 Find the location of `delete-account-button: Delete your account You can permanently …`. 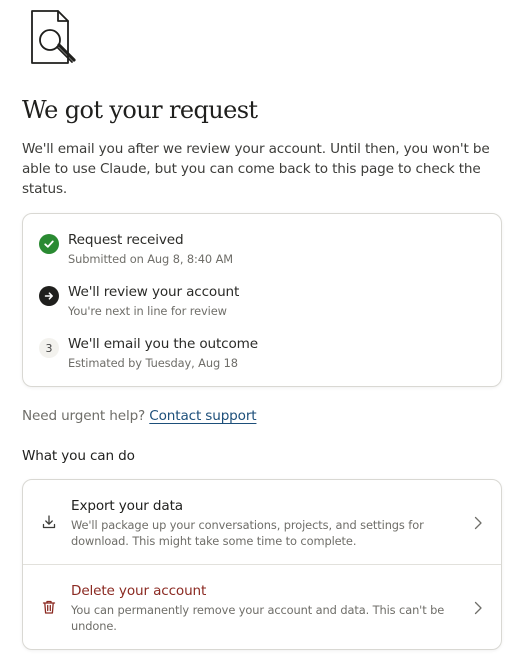

delete-account-button: Delete your account You can permanently … is located at coordinates (262, 607).